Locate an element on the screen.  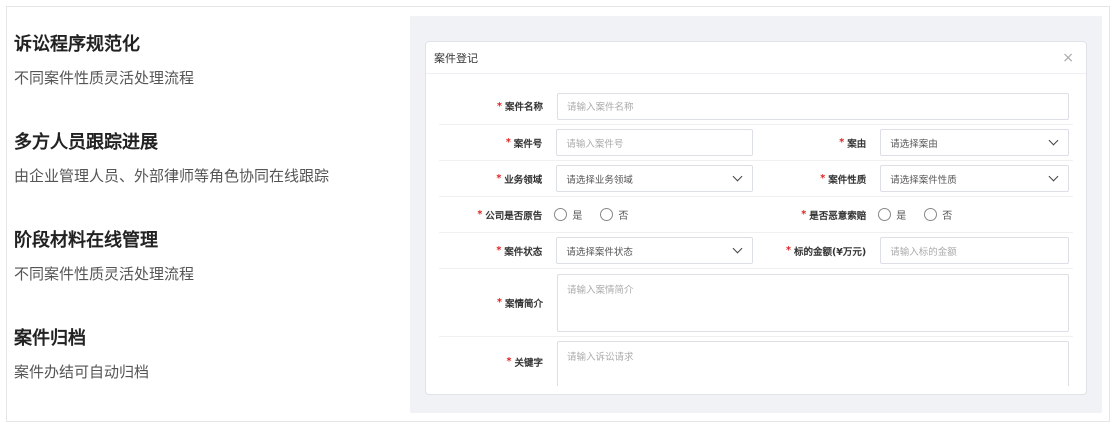
field-label: * 案情简介 is located at coordinates (520, 303).